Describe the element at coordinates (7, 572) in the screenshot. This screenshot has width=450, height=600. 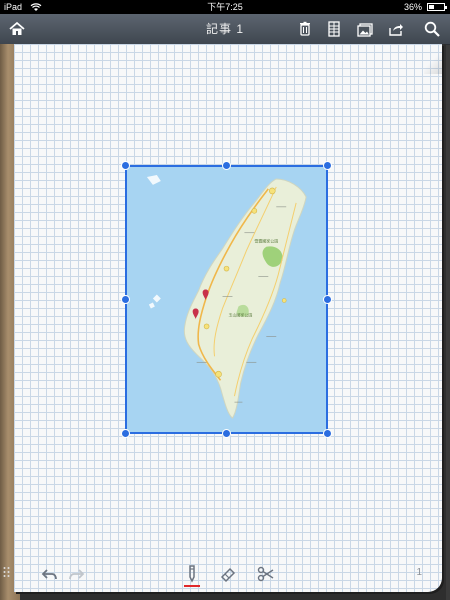
I see `drag-handle-icon` at that location.